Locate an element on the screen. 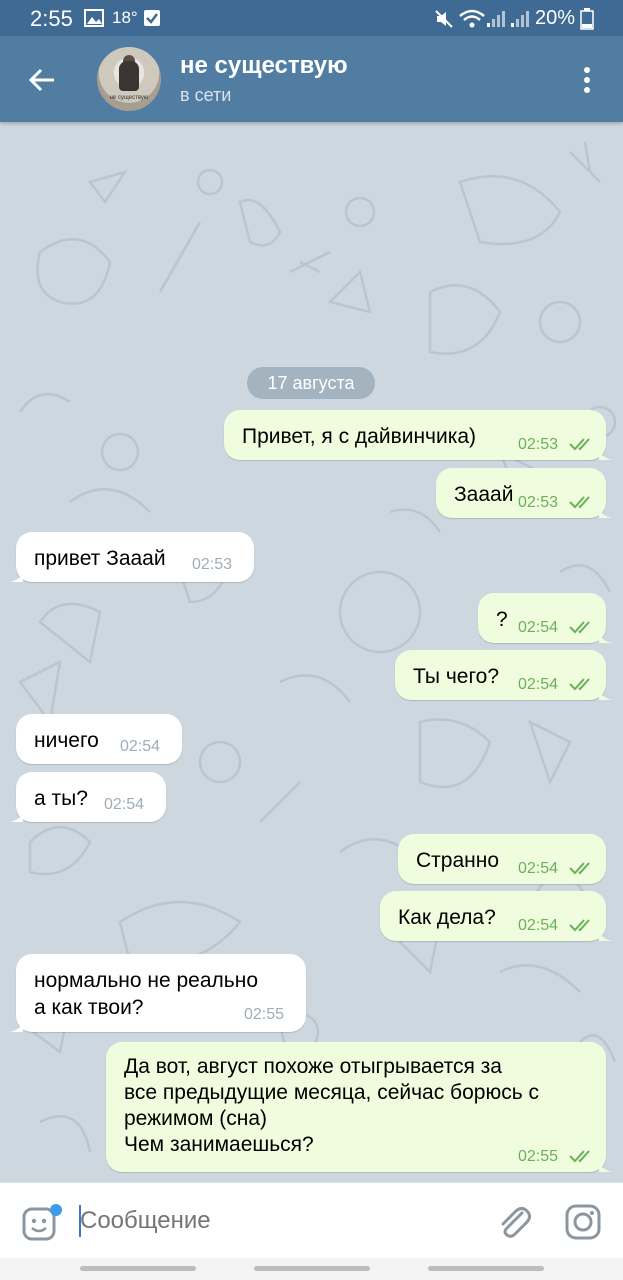 The height and width of the screenshot is (1280, 623). nav-recents is located at coordinates (138, 1268).